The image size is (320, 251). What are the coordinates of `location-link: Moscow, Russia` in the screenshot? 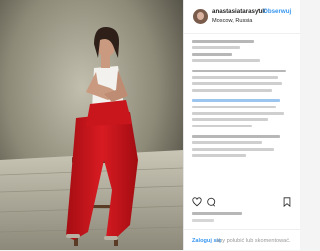 It's located at (232, 21).